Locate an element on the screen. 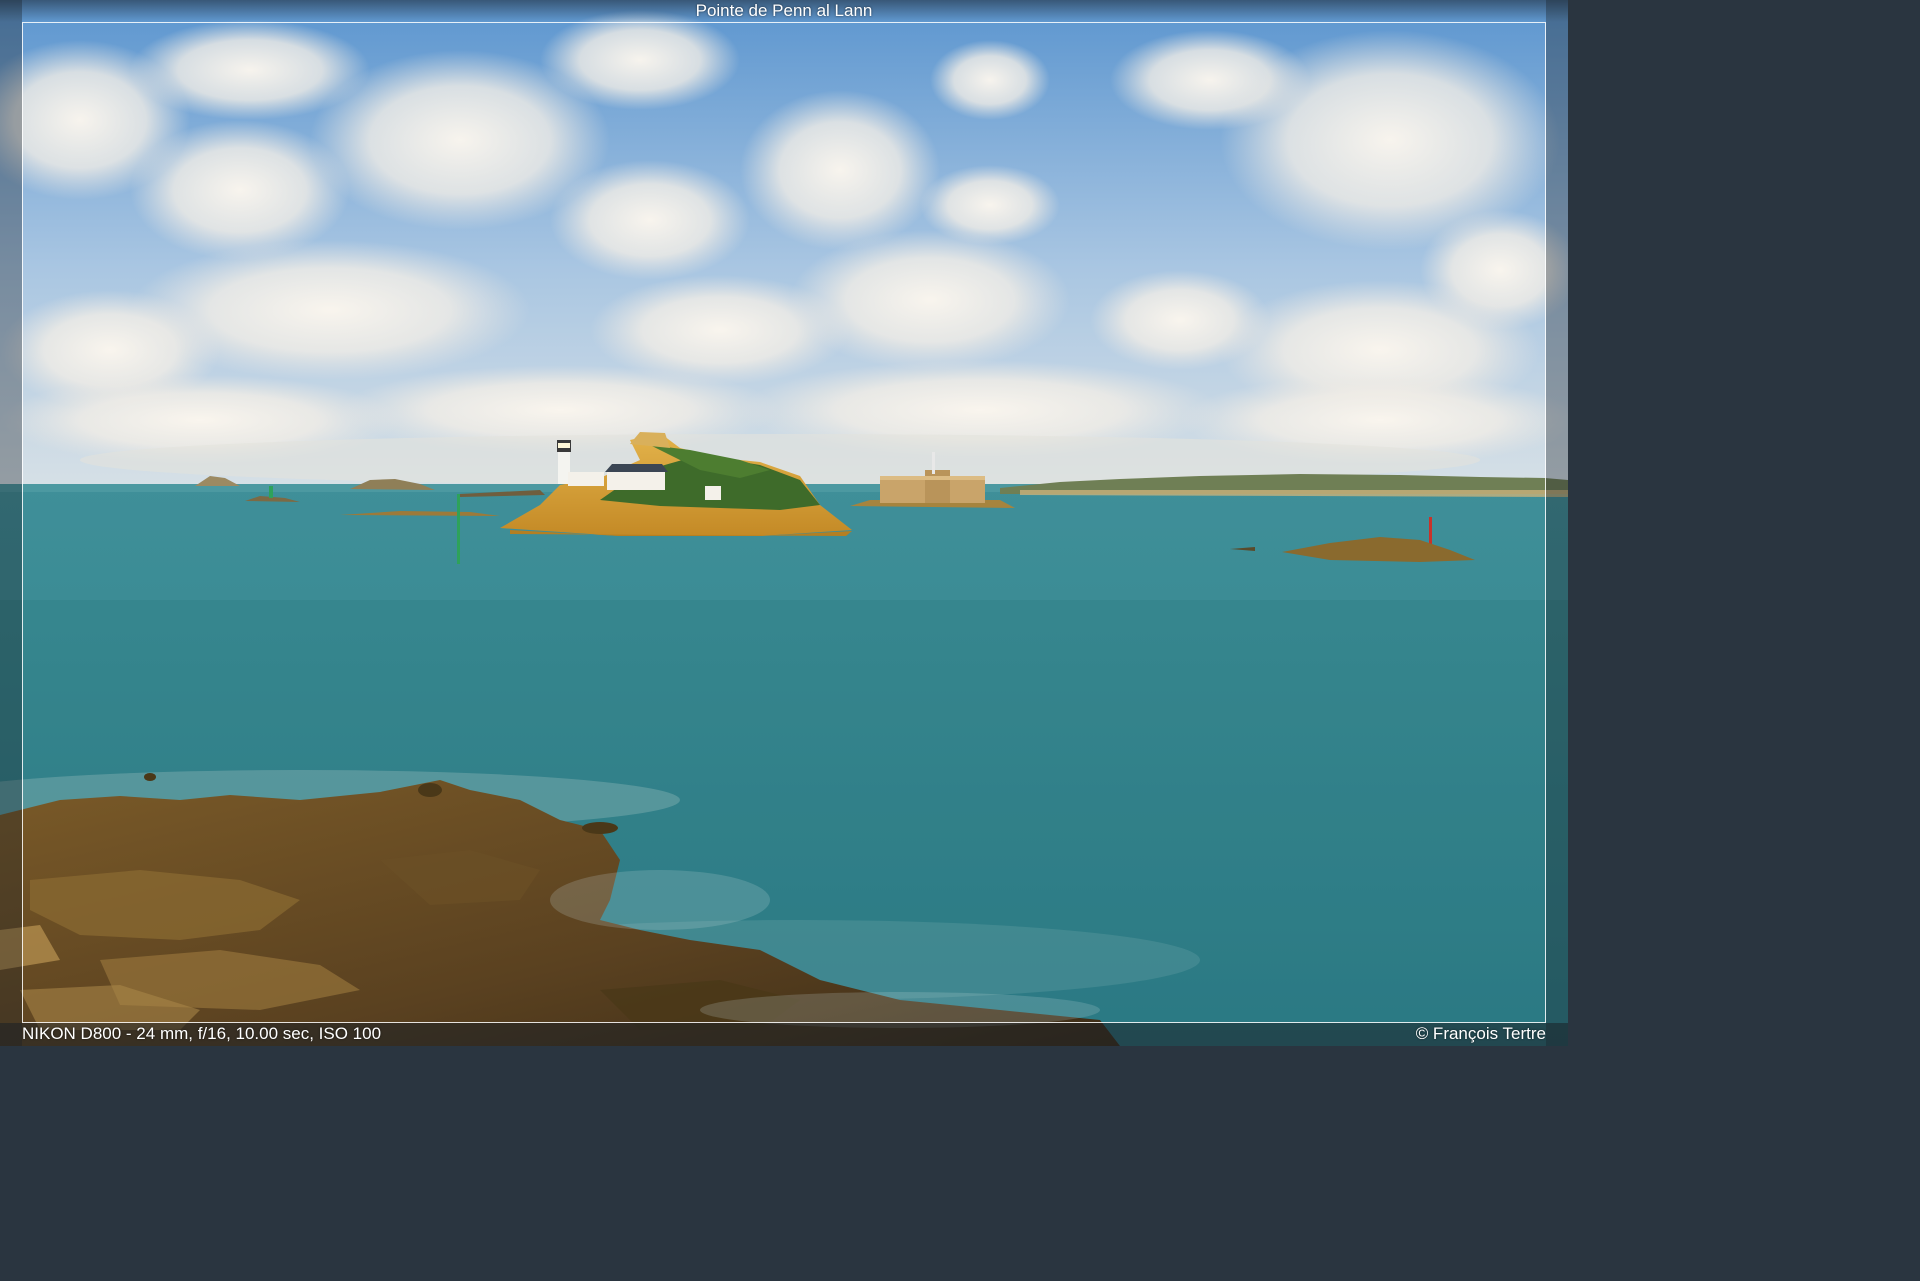 The width and height of the screenshot is (1920, 1281). photo-title: Pointe de Penn al Lann is located at coordinates (784, 10).